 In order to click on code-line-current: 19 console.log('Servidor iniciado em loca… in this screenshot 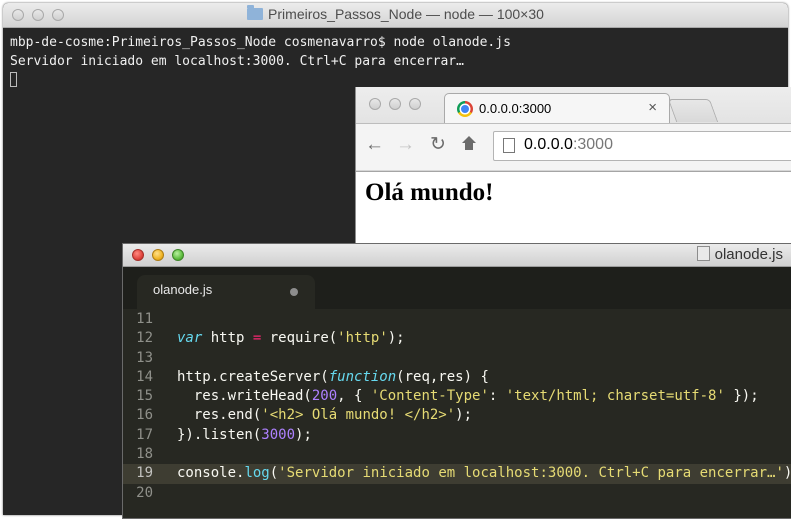, I will do `click(457, 474)`.